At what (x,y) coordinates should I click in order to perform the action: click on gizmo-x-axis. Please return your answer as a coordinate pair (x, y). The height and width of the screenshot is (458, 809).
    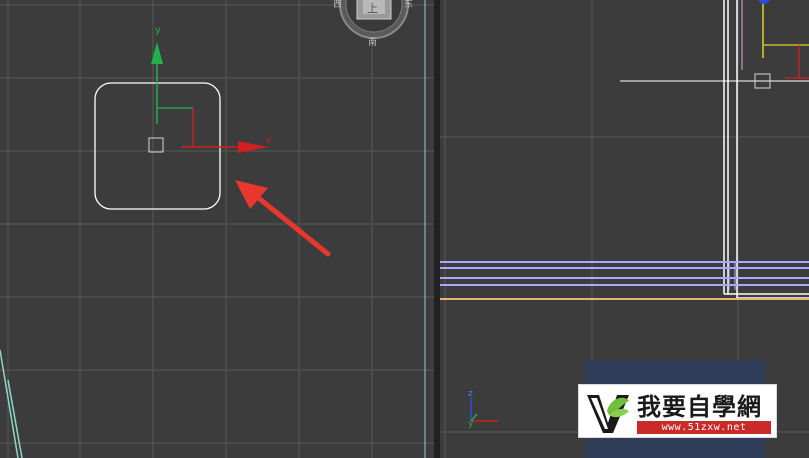
    Looking at the image, I should click on (224, 130).